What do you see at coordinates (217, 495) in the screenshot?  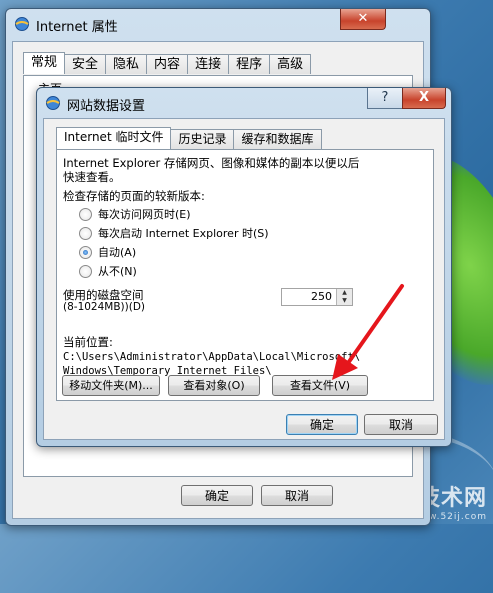 I see `parent-ok-button: 确定` at bounding box center [217, 495].